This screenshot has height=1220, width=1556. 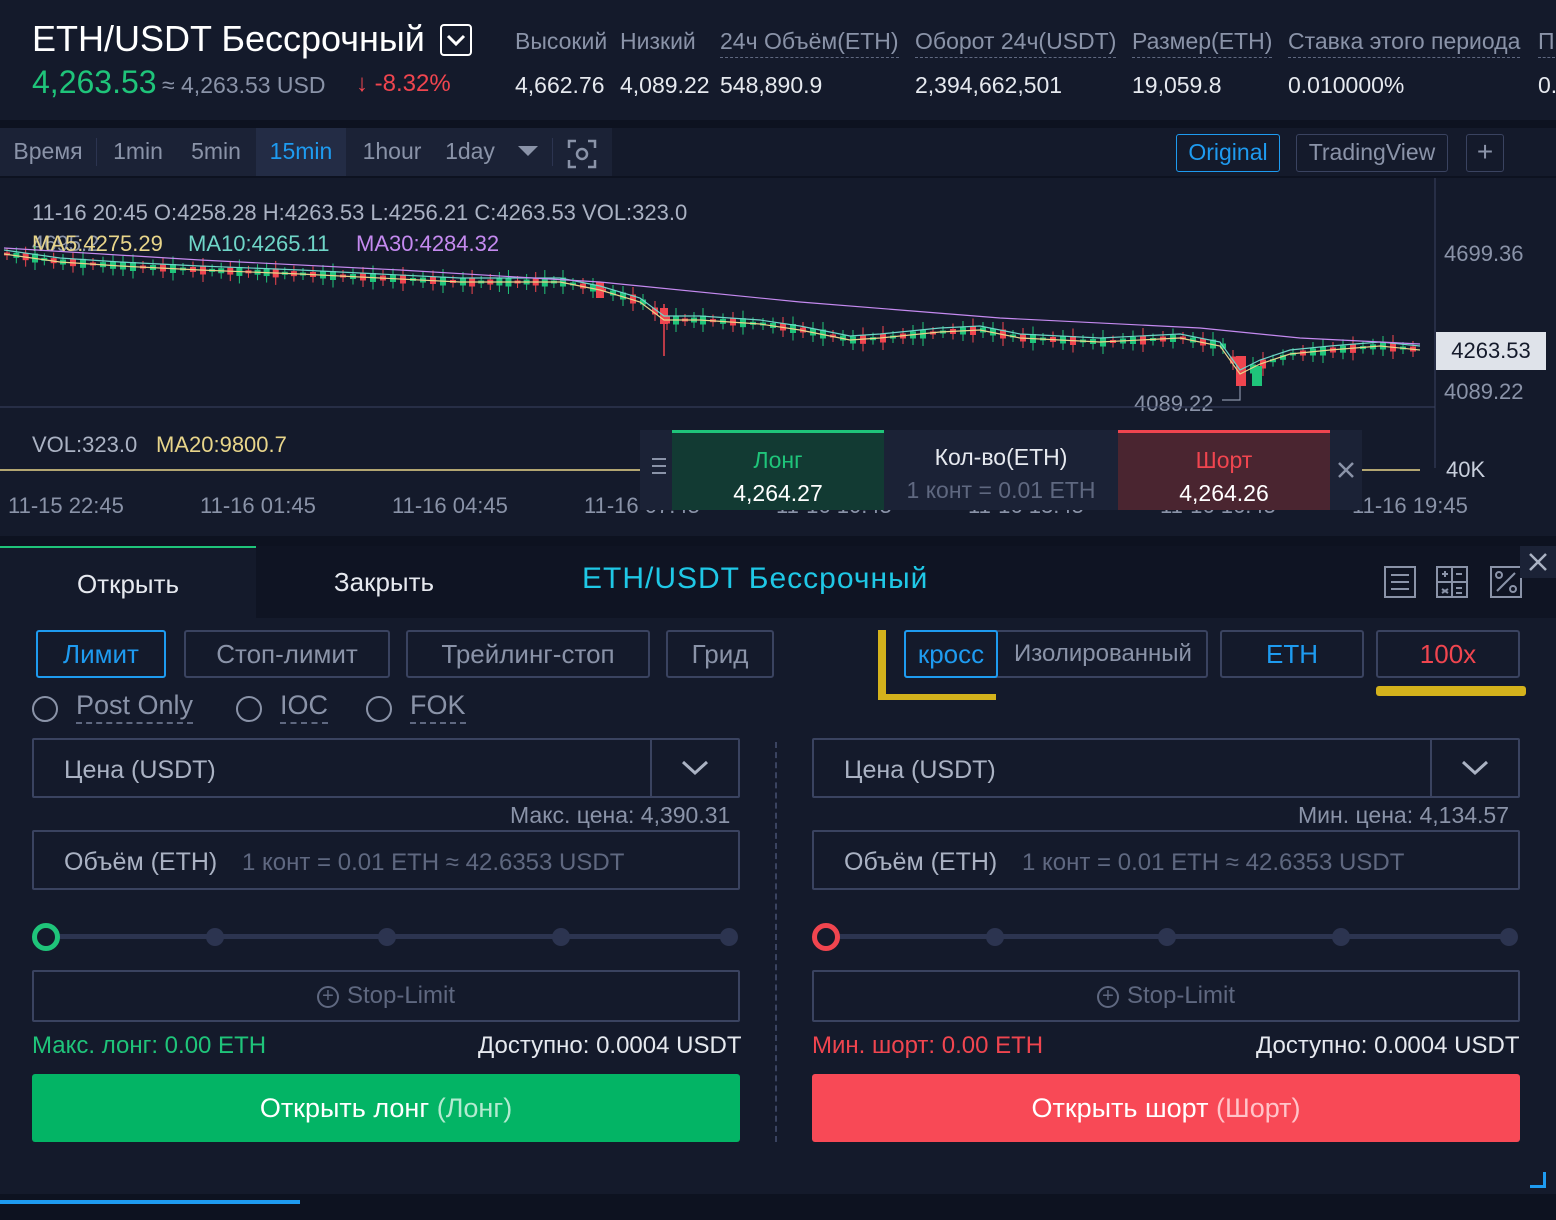 What do you see at coordinates (1016, 43) in the screenshot?
I see `stat-turnover-label: Оборот 24ч(USDT)` at bounding box center [1016, 43].